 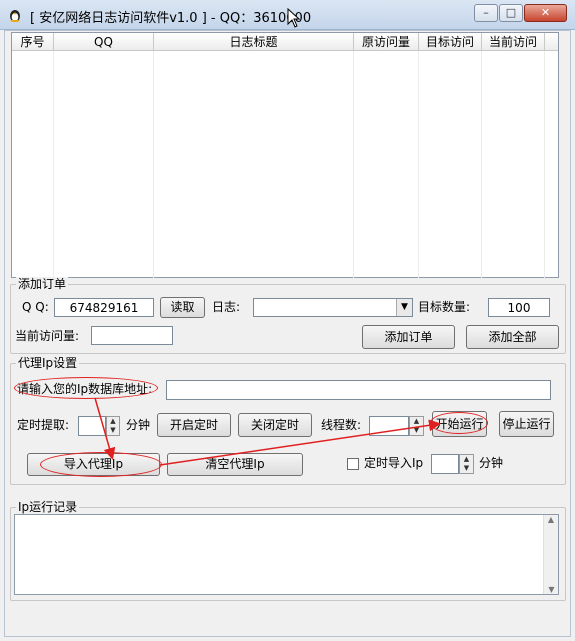 I want to click on log-label: 日志:, so click(x=226, y=307).